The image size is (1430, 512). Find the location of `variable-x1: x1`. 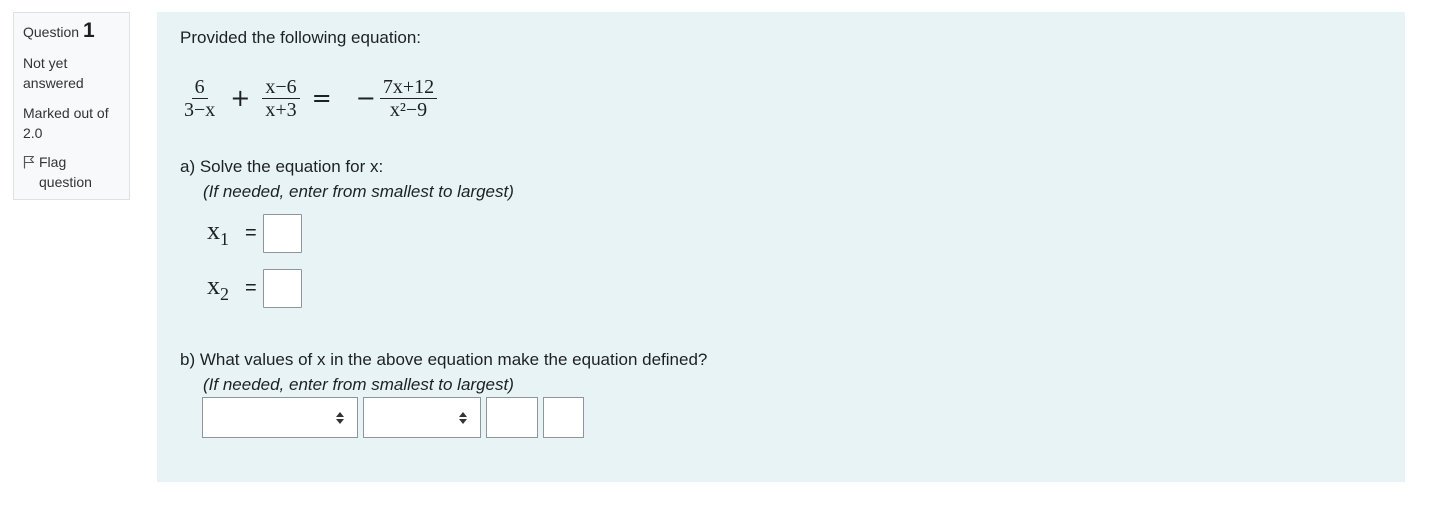

variable-x1: x1 is located at coordinates (225, 233).